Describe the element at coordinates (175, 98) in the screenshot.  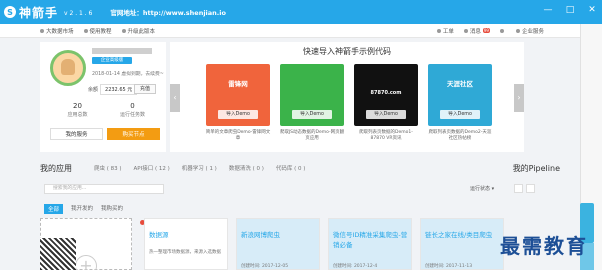
I see `prev-arrow: ‹` at that location.